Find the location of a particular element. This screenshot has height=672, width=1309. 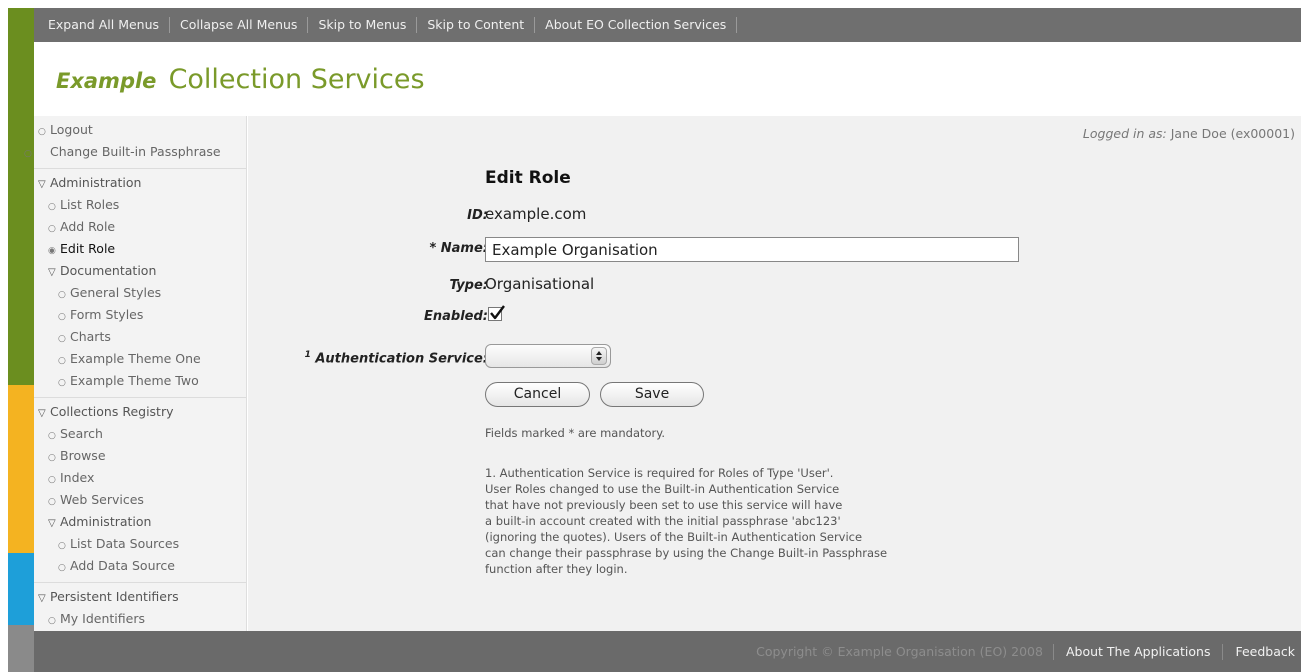

expand-all-menus-link: Expand All Menus is located at coordinates (109, 25).